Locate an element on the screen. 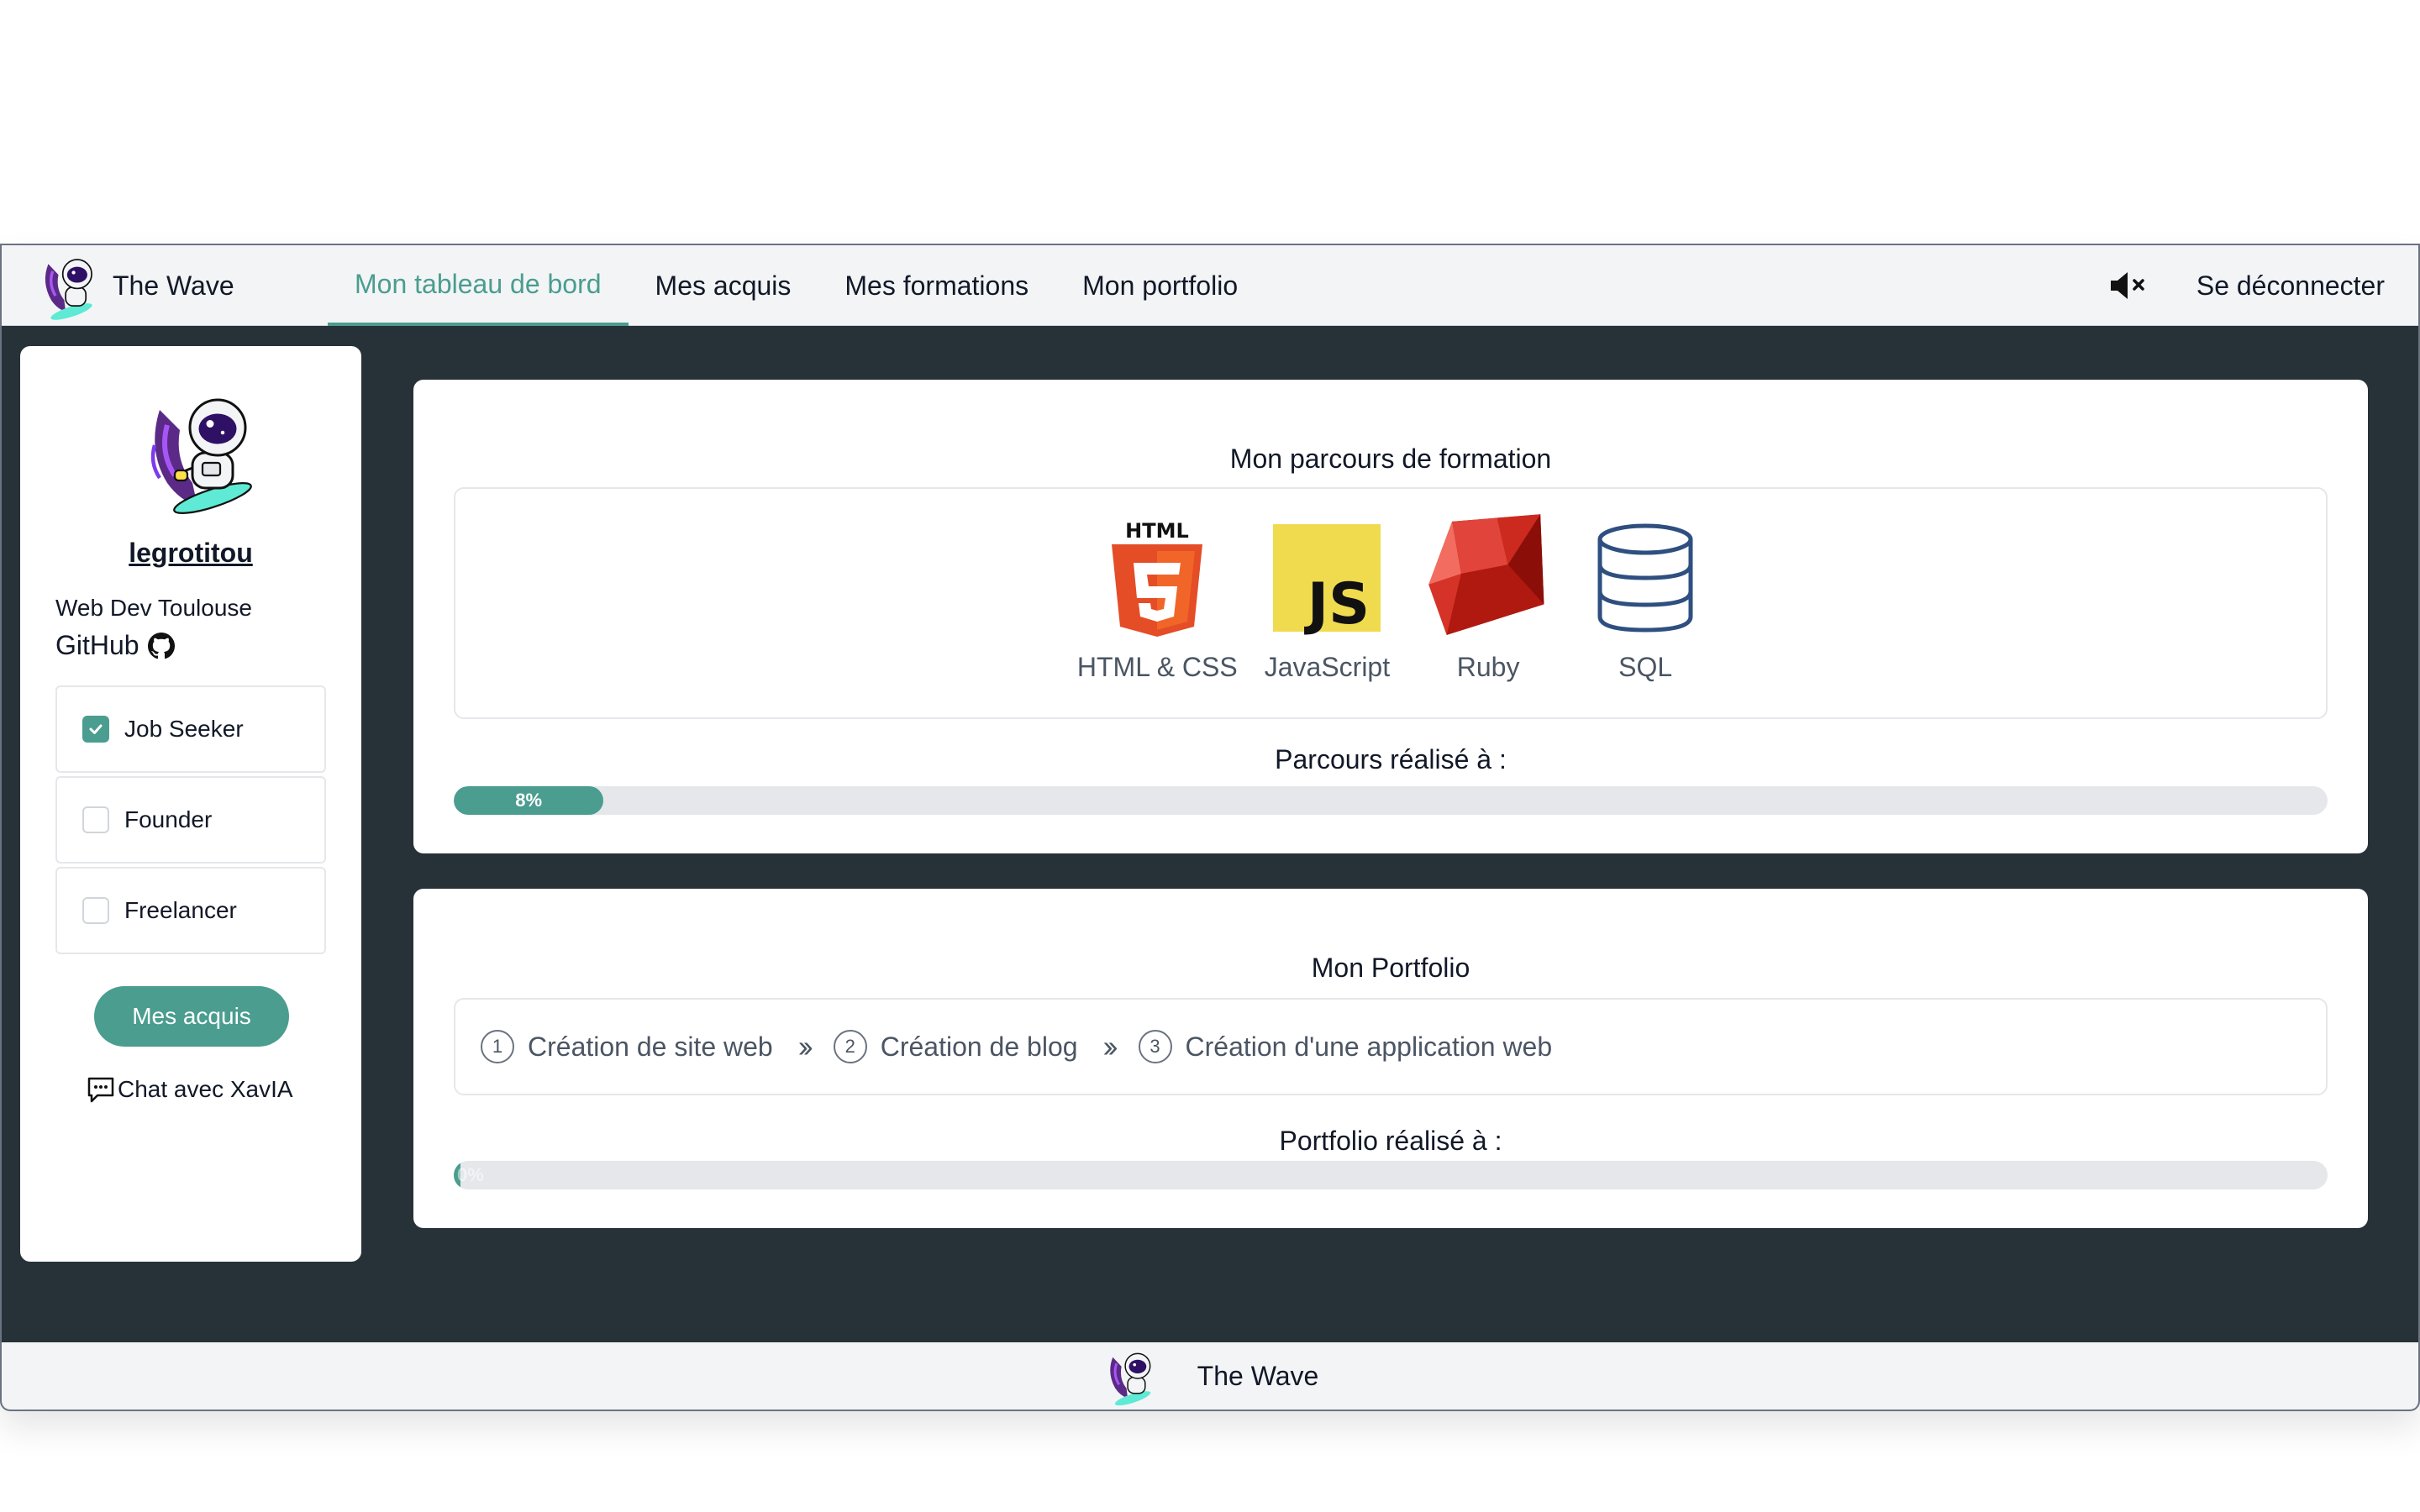  ruby-icon is located at coordinates (1486, 574).